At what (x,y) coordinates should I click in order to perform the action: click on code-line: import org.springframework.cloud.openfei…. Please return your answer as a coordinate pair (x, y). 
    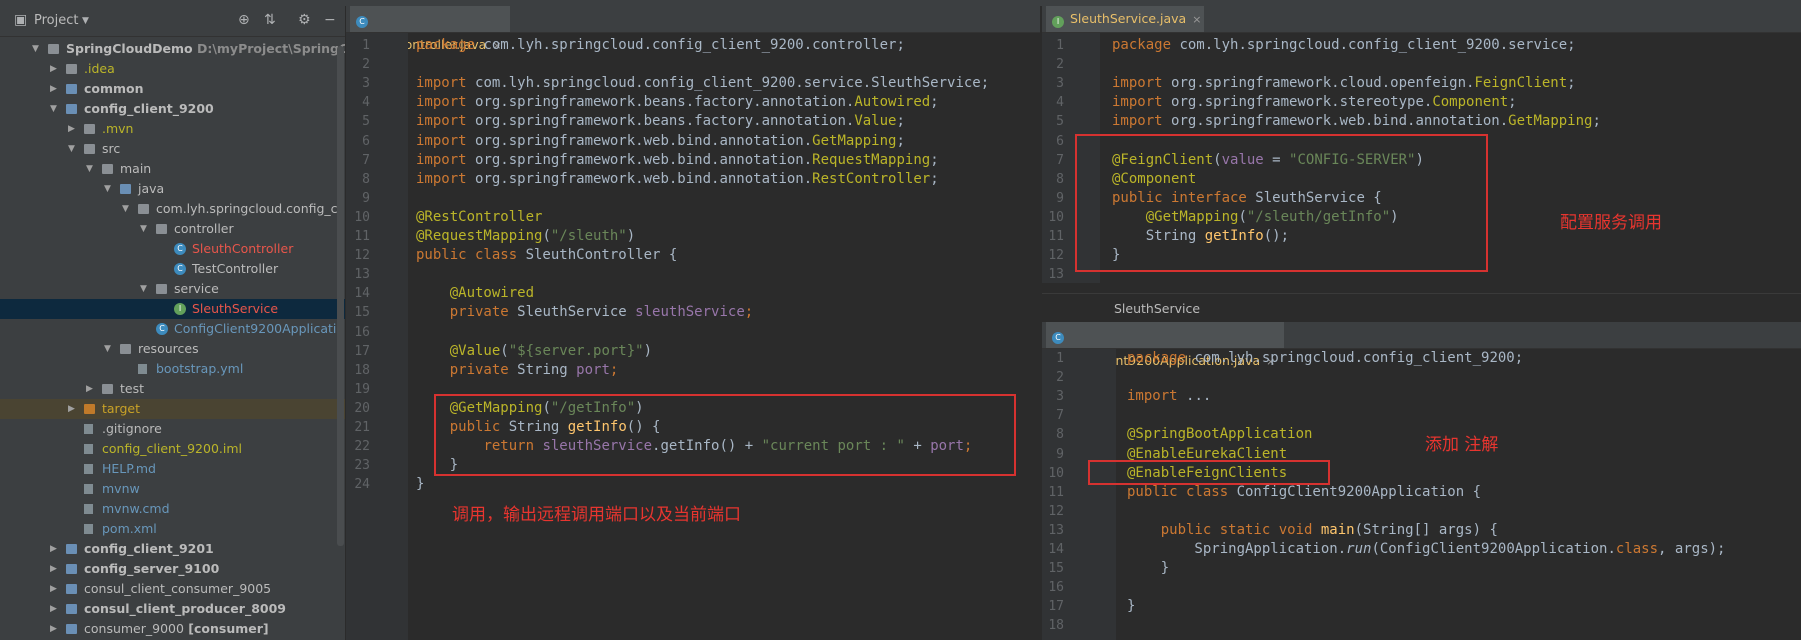
    Looking at the image, I should click on (1344, 83).